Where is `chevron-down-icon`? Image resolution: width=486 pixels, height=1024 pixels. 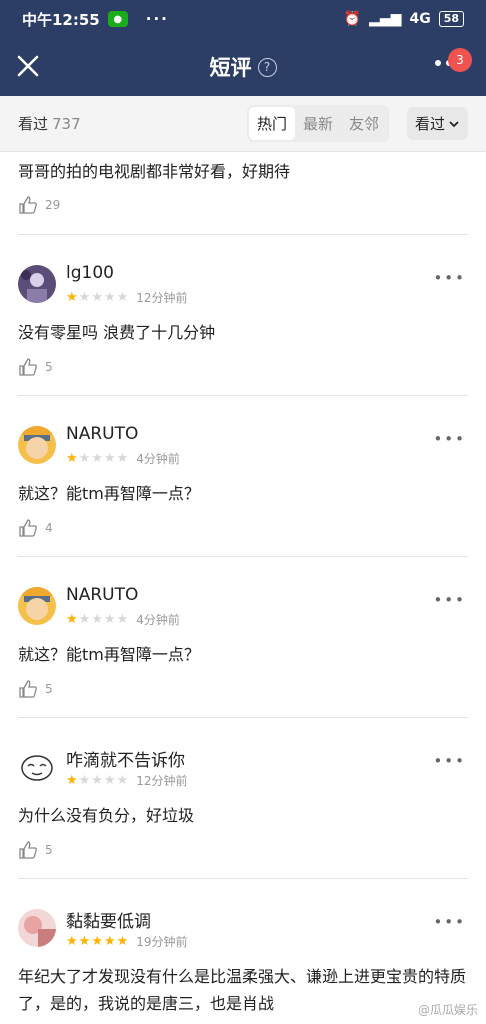
chevron-down-icon is located at coordinates (454, 123).